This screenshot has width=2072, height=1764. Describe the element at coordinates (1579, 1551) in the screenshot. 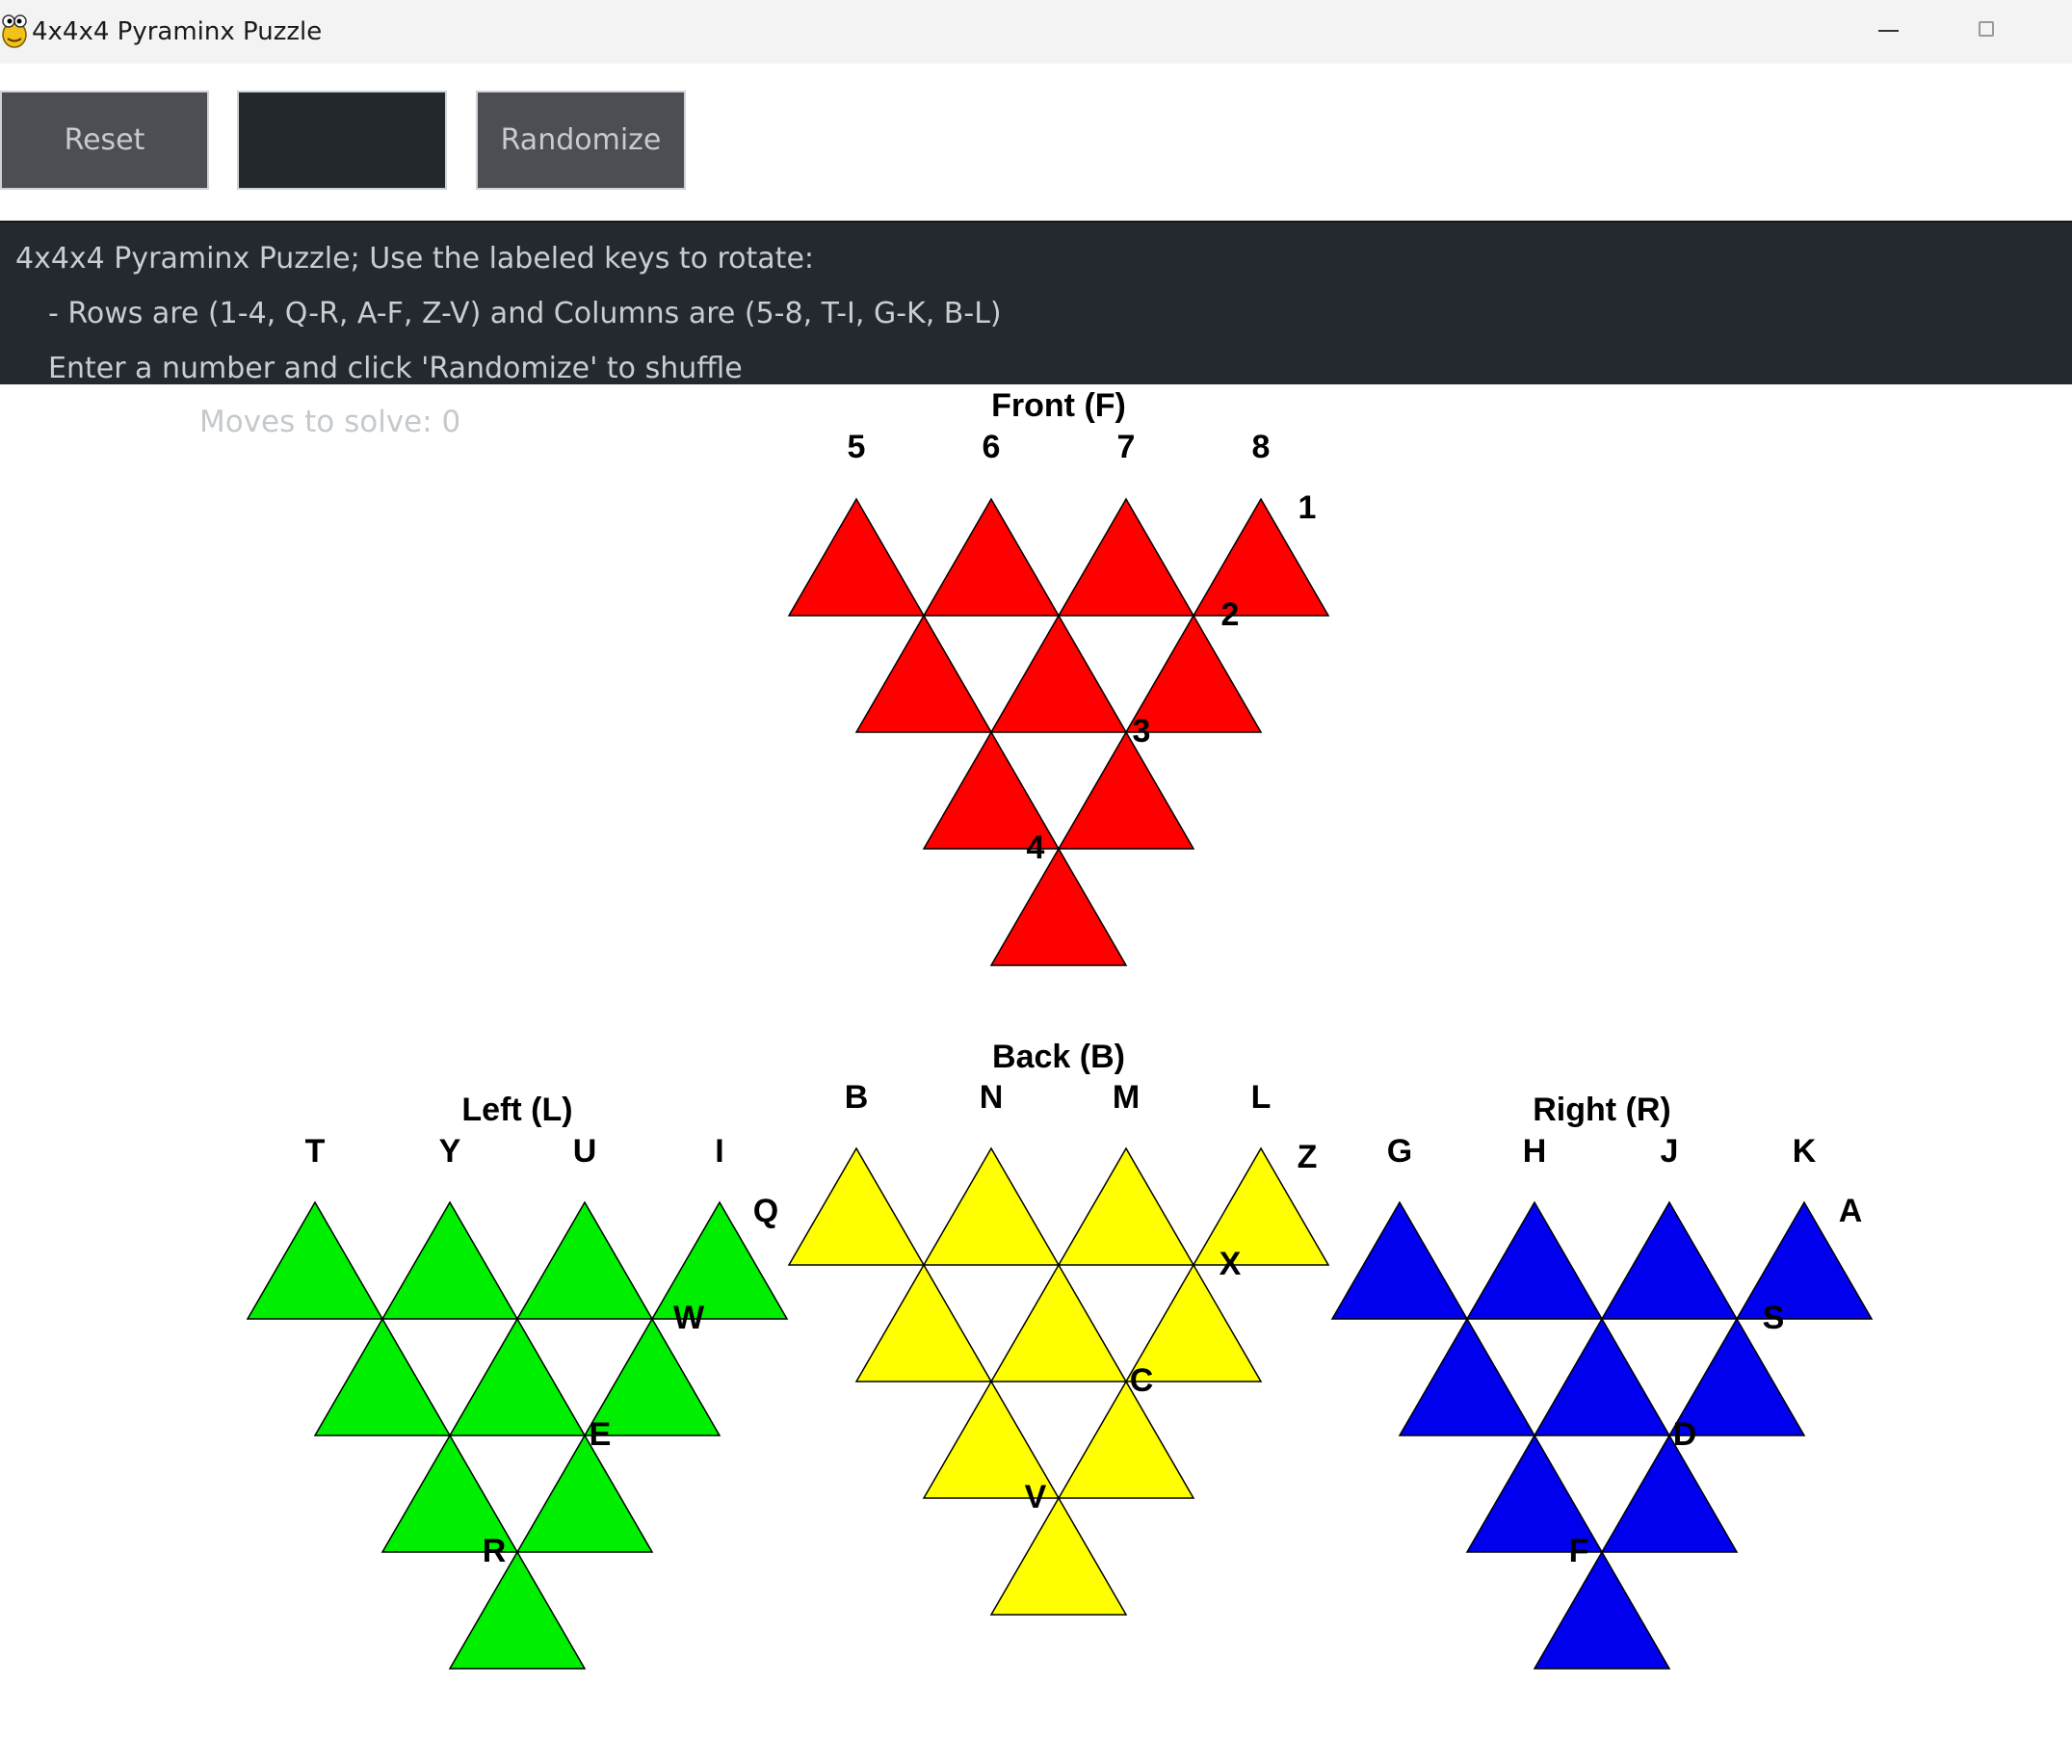

I see `row-key-label: F` at that location.